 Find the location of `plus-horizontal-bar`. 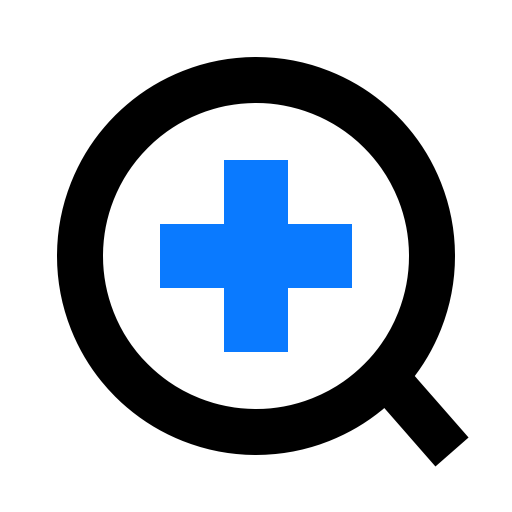

plus-horizontal-bar is located at coordinates (256, 256).